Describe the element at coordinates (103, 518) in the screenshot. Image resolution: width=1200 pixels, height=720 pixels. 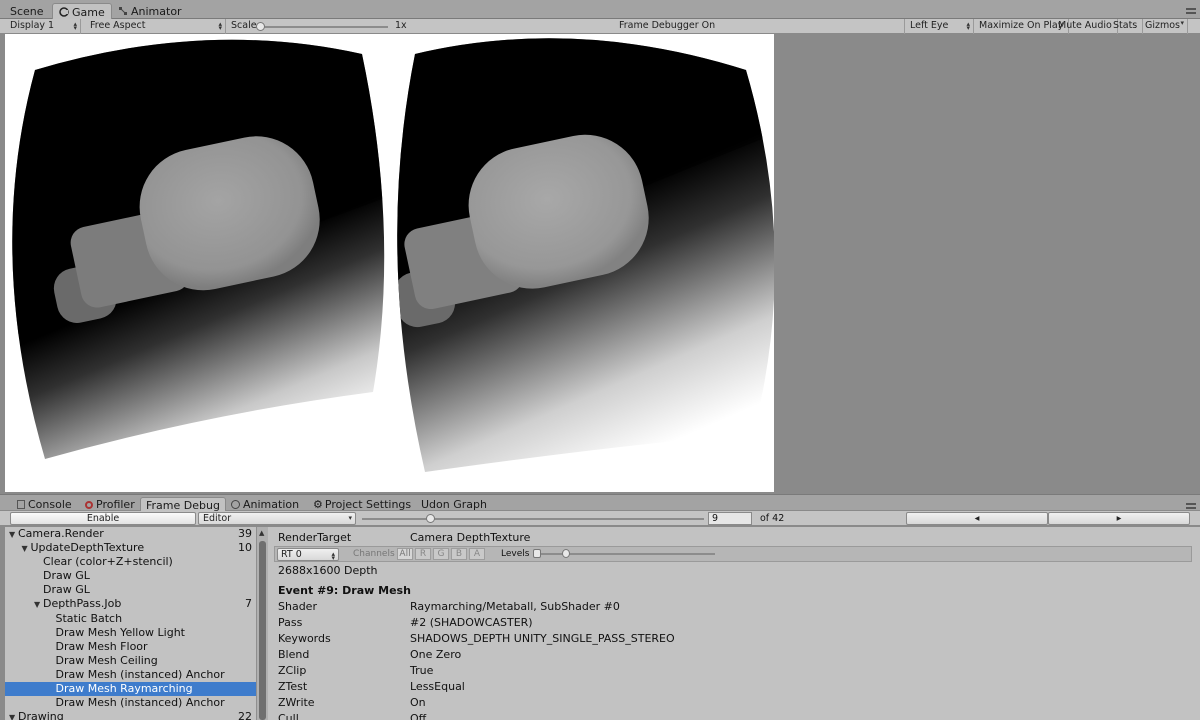
I see `enable-button: Enable` at that location.